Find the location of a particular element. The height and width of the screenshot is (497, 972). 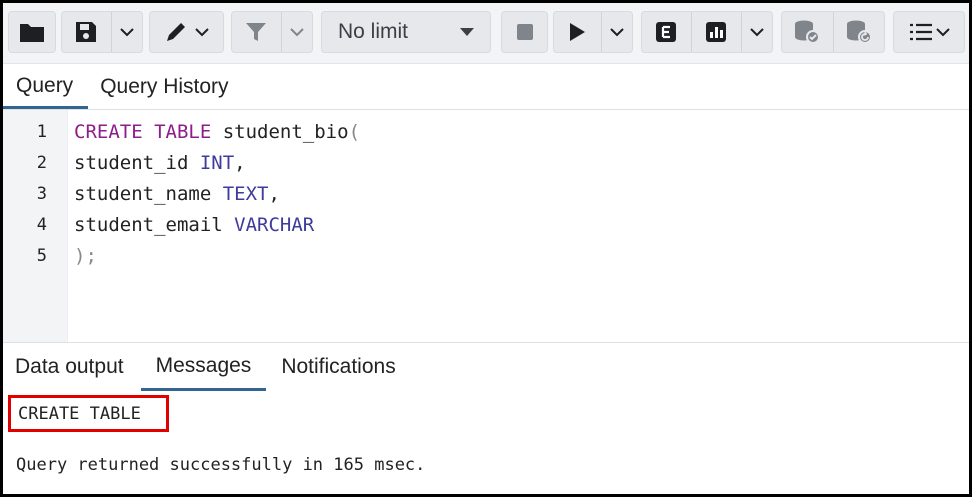

code-line: CREATE TABLE student_bio( is located at coordinates (217, 132).